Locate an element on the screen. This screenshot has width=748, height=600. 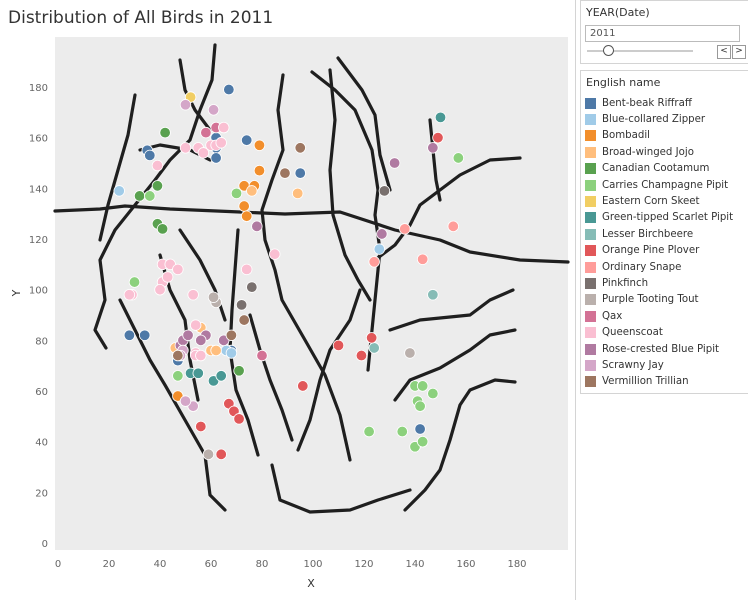
legend-item: Vermillion Trillian is located at coordinates (666, 382).